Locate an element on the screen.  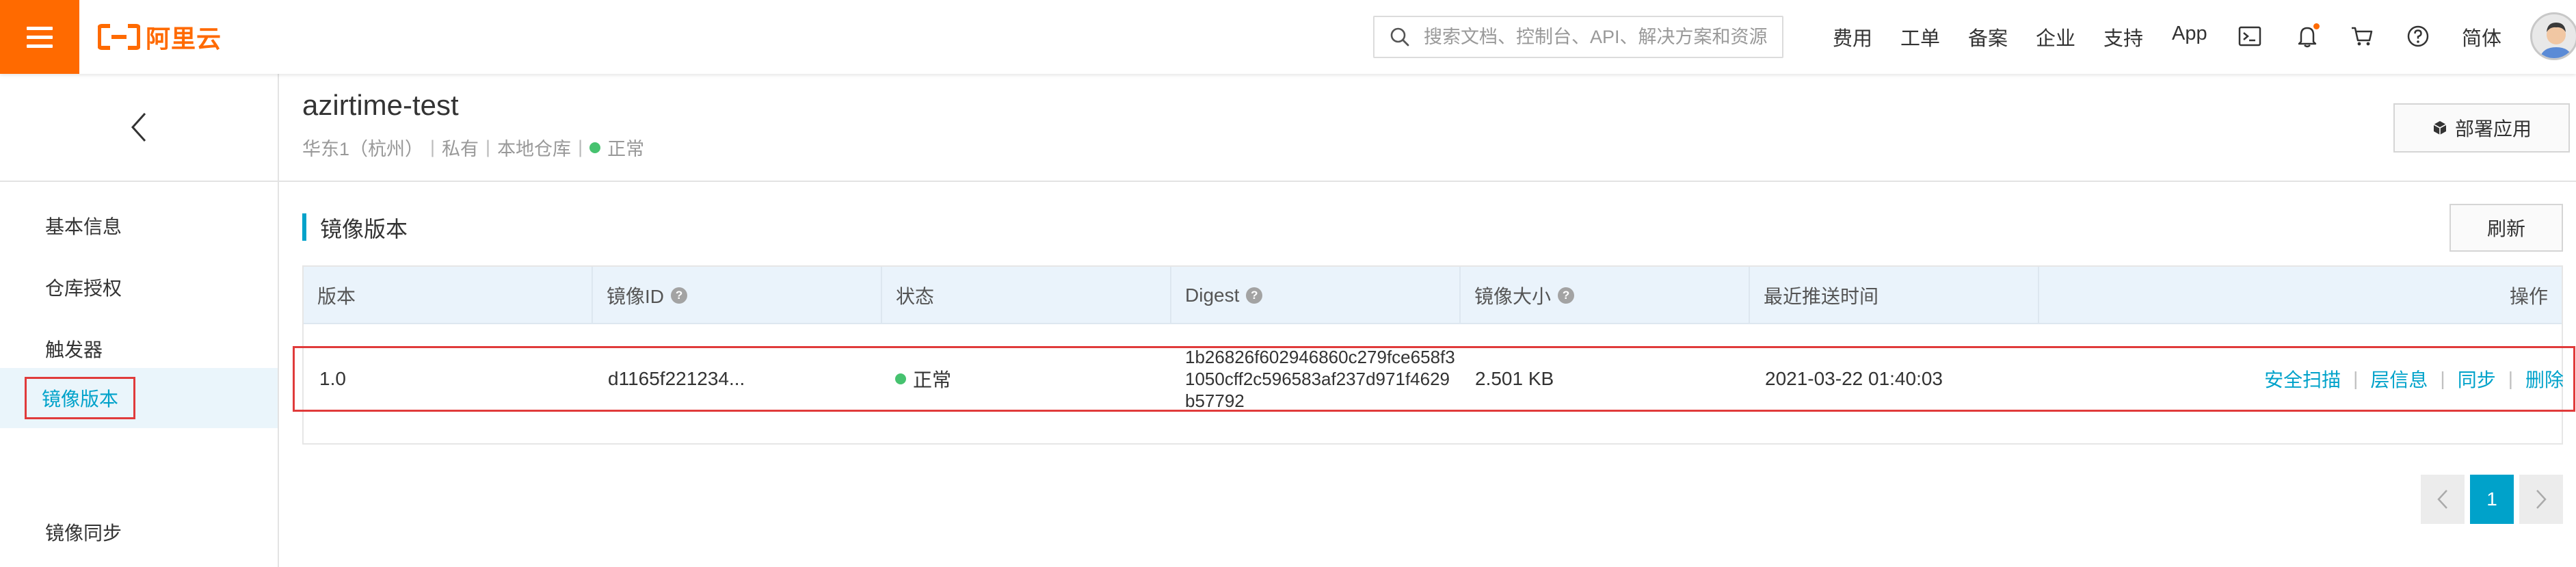
help-icon is located at coordinates (2418, 36).